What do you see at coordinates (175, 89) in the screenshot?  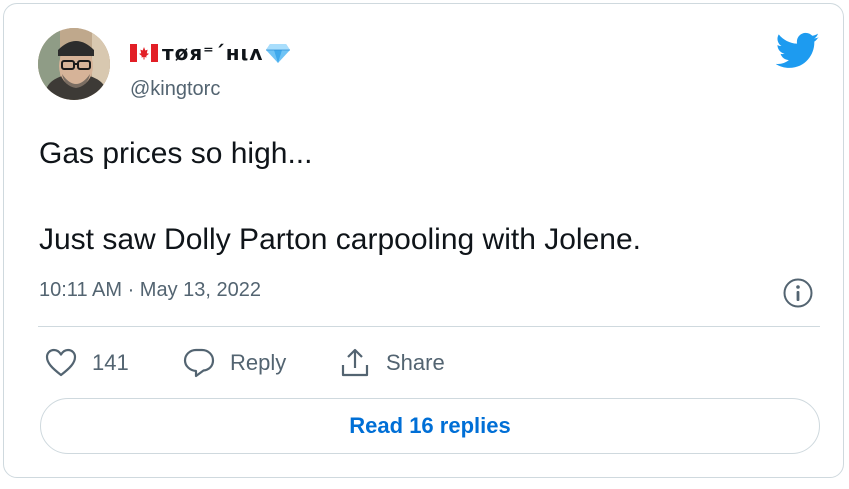 I see `author-handle: @kingtorc` at bounding box center [175, 89].